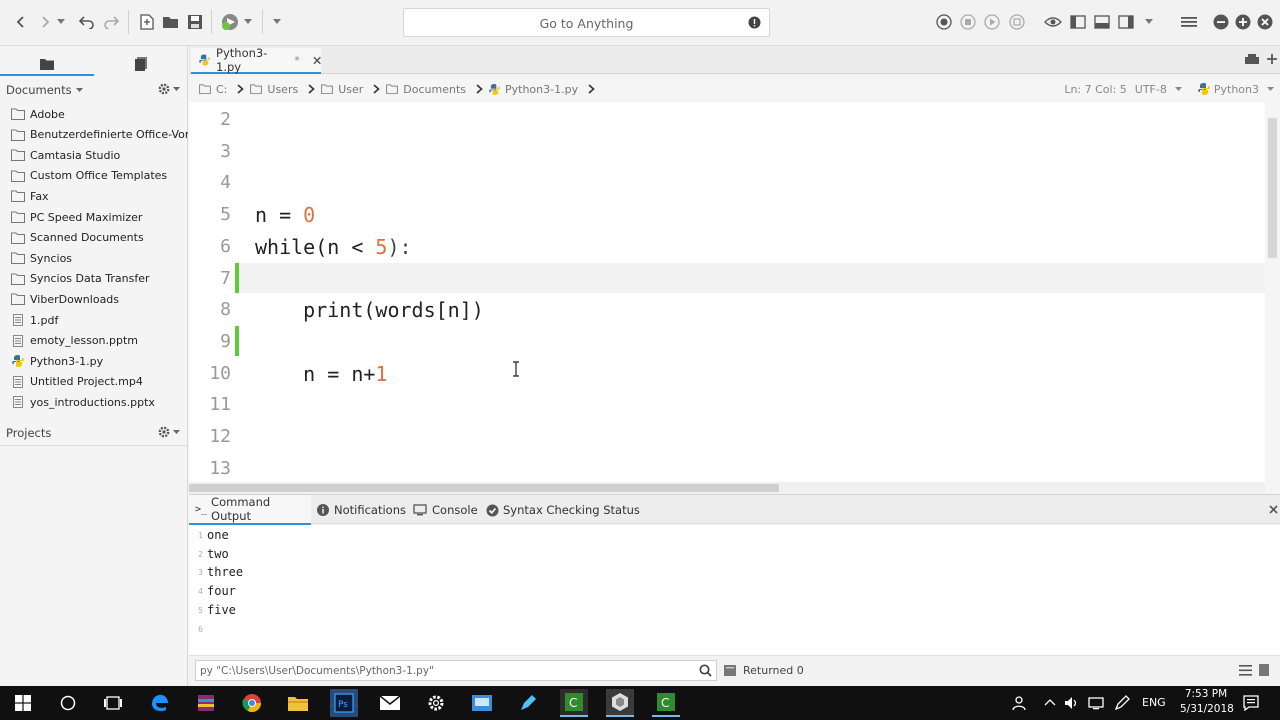 The width and height of the screenshot is (1280, 720). What do you see at coordinates (99, 155) in the screenshot?
I see `file-item: Camtasia Studio` at bounding box center [99, 155].